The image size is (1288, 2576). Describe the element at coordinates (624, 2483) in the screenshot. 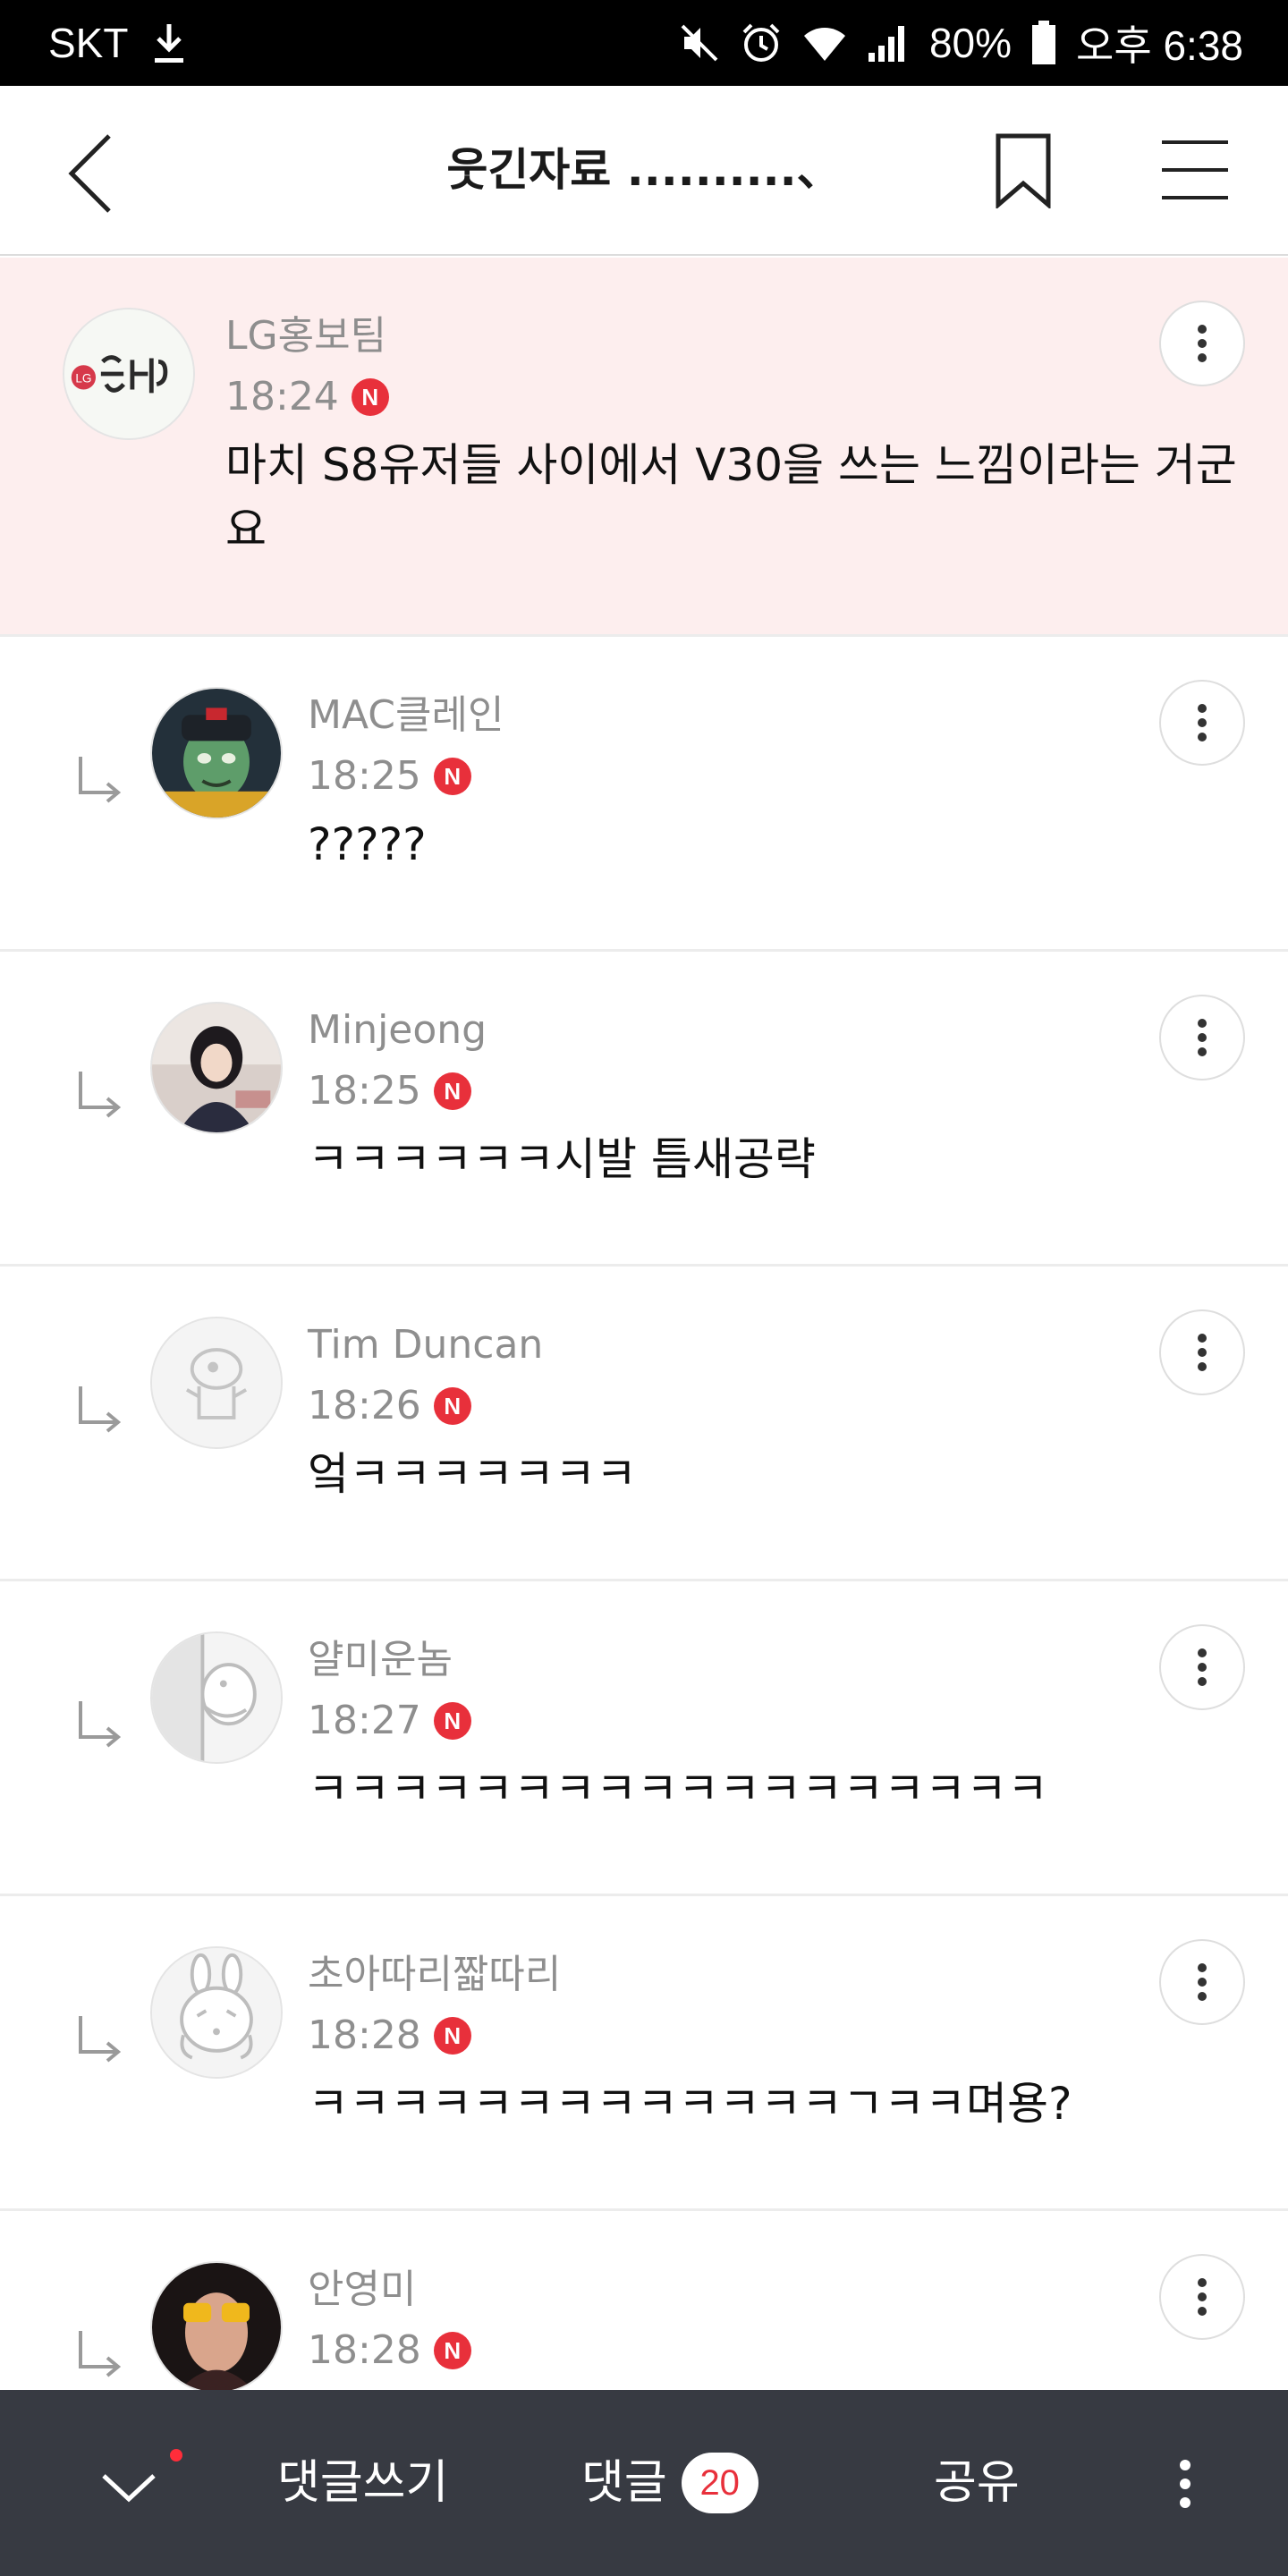

I see `comments-label: 댓글` at that location.